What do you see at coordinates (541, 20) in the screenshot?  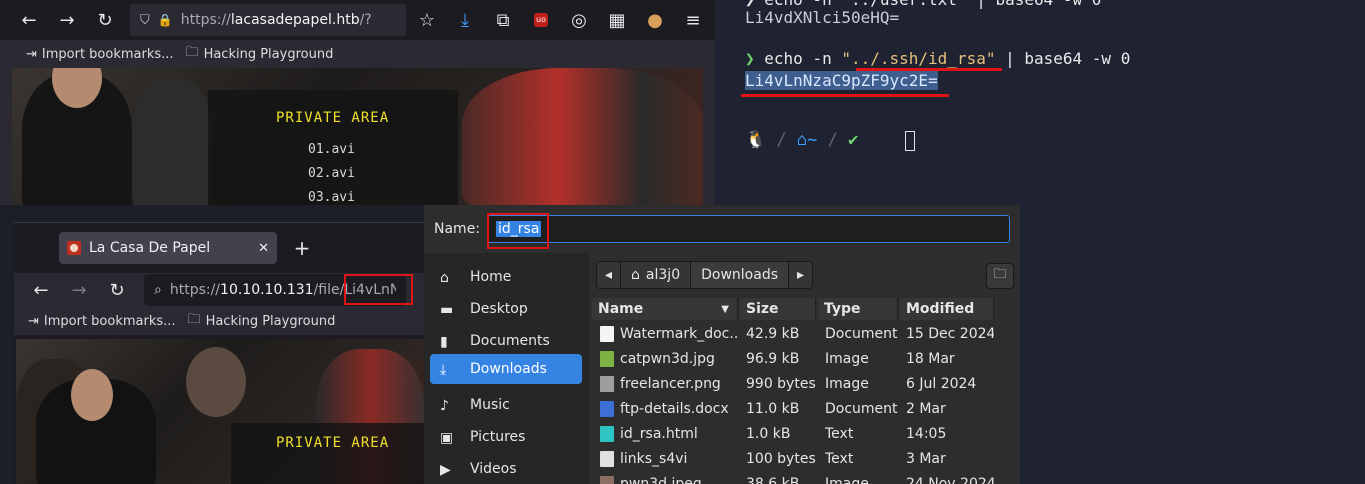 I see `ublock-icon: uo` at bounding box center [541, 20].